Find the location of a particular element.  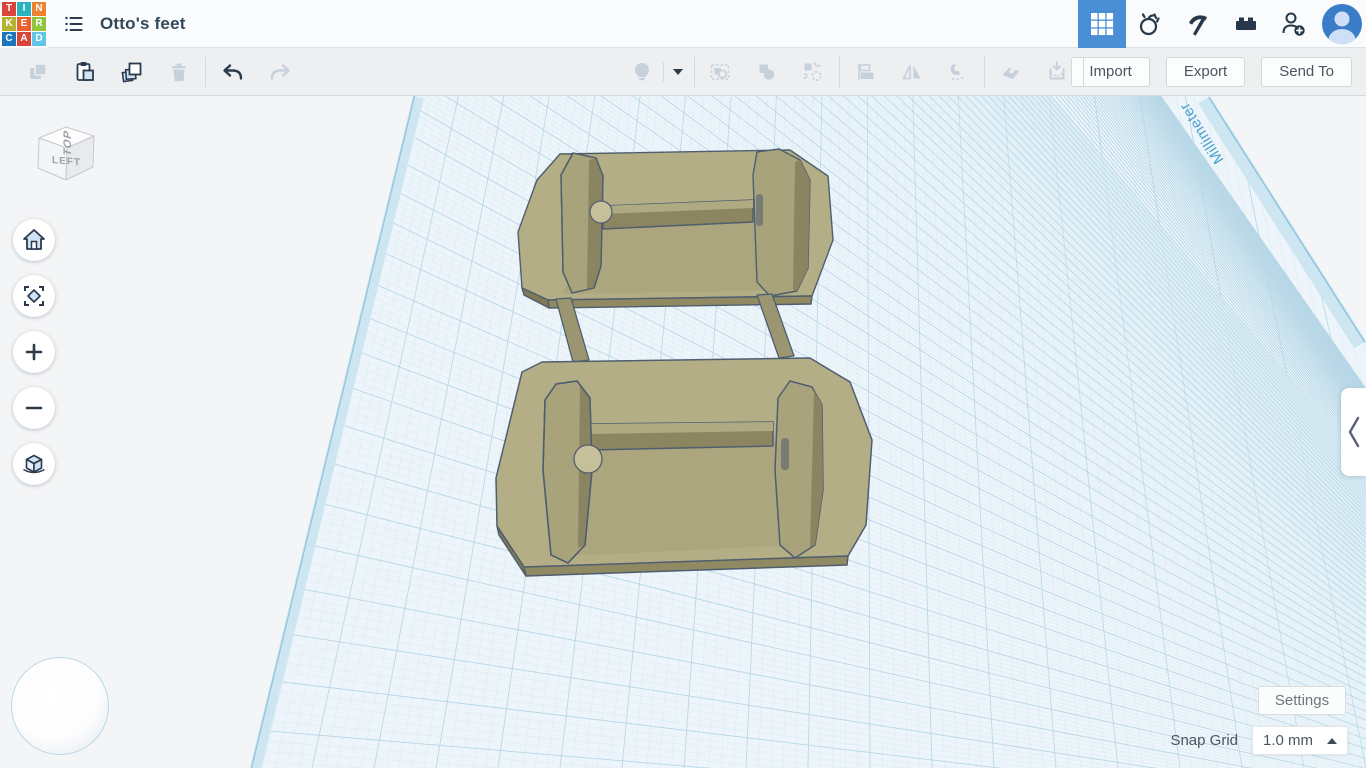

sim-lab-icon is located at coordinates (1149, 23).